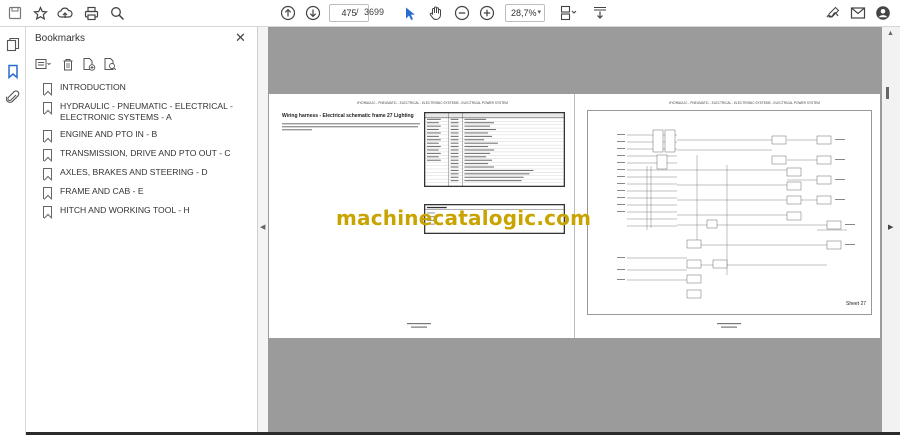 This screenshot has height=435, width=900. Describe the element at coordinates (313, 13) in the screenshot. I see `next-page-icon` at that location.